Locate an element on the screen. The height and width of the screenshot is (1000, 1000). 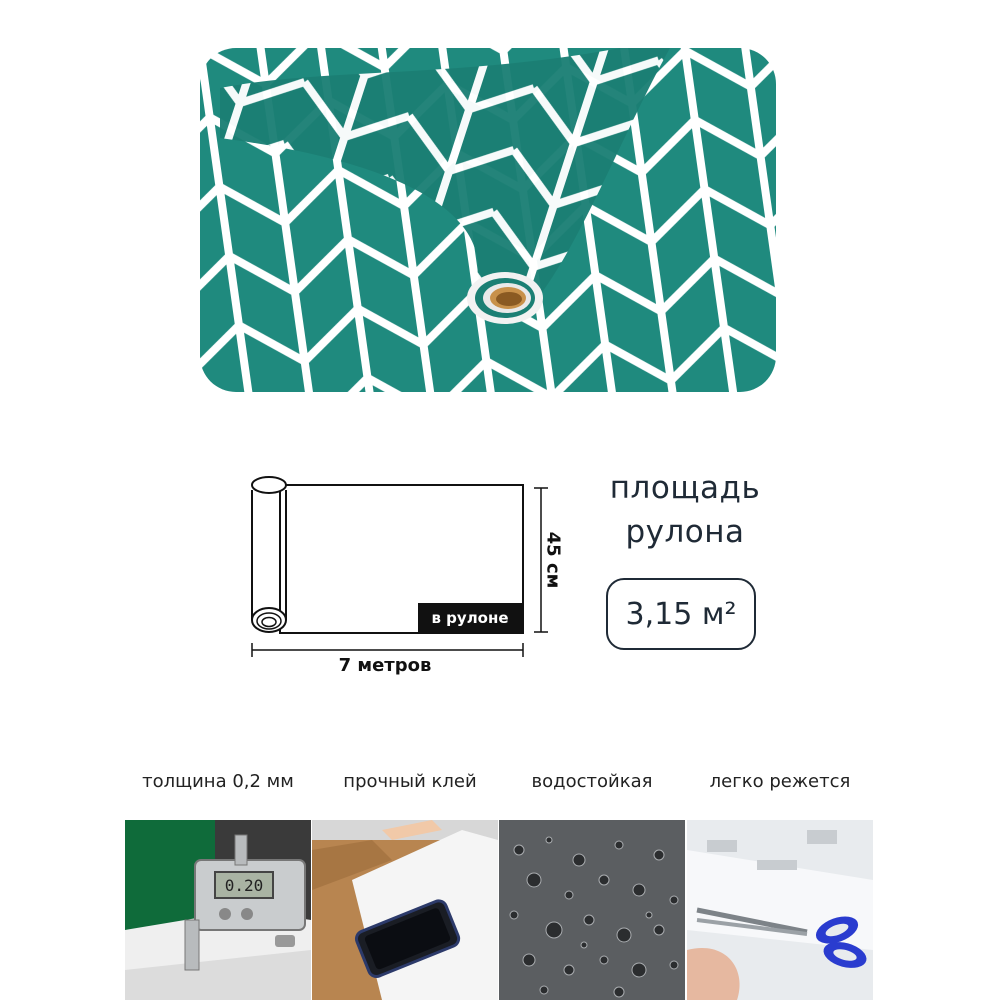
water-droplets-image is located at coordinates (592, 910).